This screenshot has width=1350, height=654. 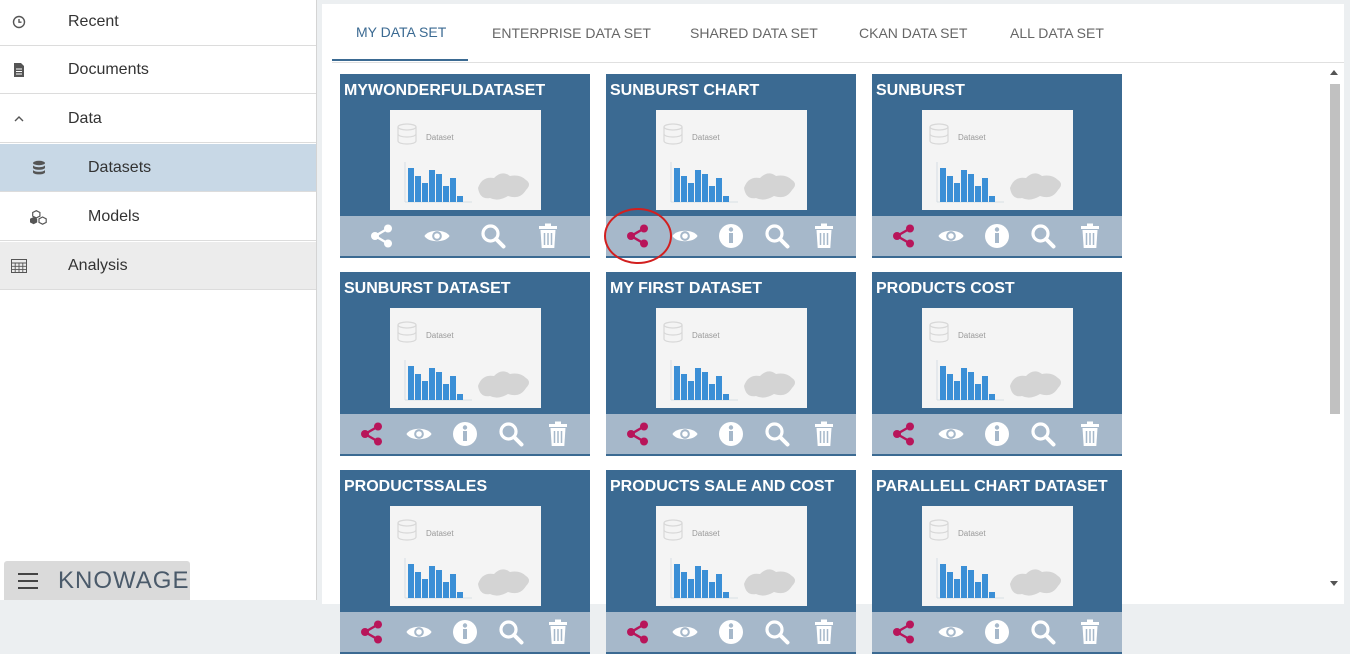 I want to click on dataset-card: MY FIRST DATASET Dataset, so click(x=731, y=364).